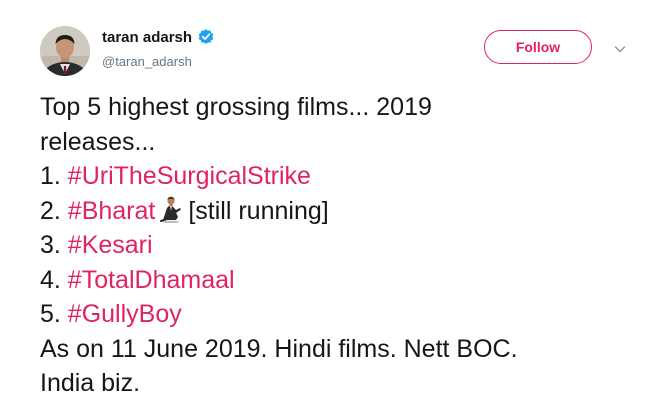 The image size is (659, 401). I want to click on author-name-row: taran adarsh, so click(158, 37).